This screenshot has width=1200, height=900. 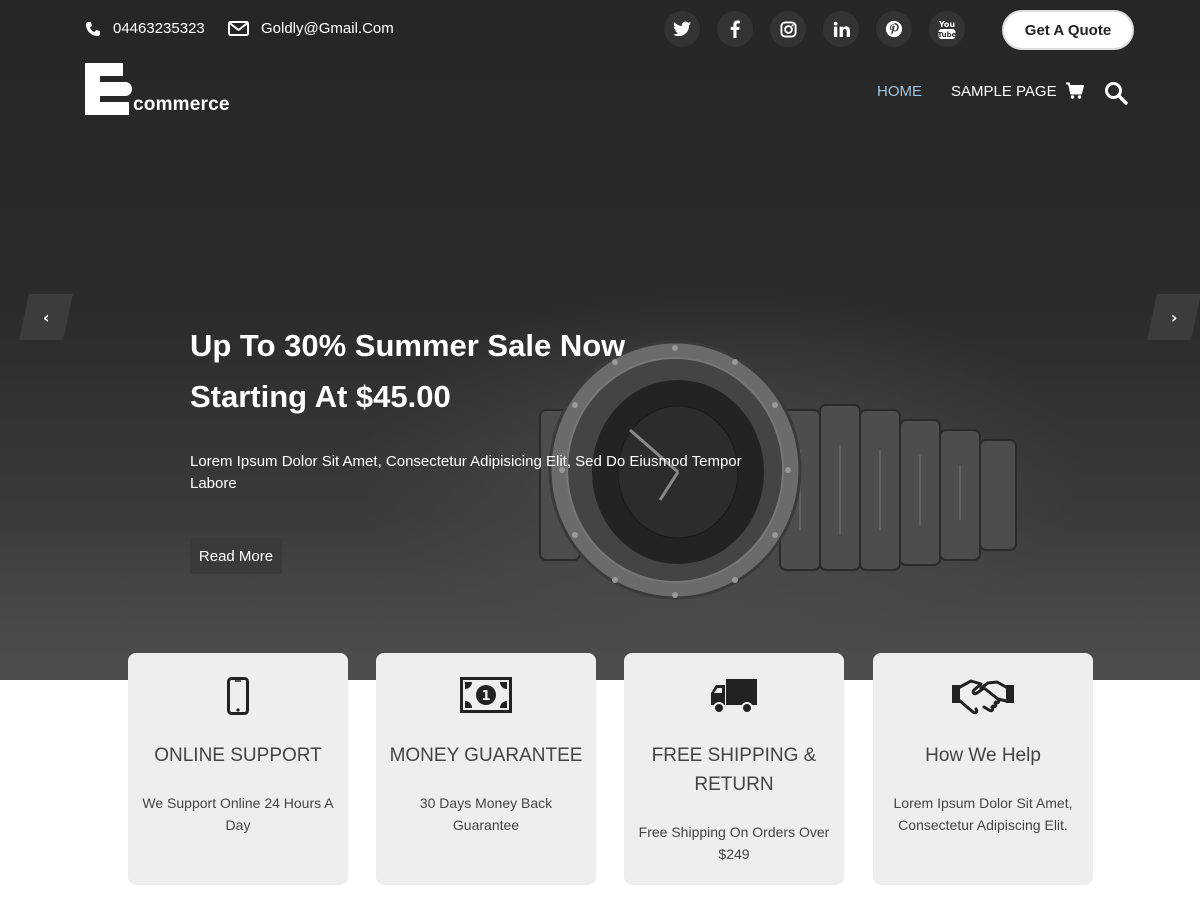 What do you see at coordinates (1116, 95) in the screenshot?
I see `search-icon` at bounding box center [1116, 95].